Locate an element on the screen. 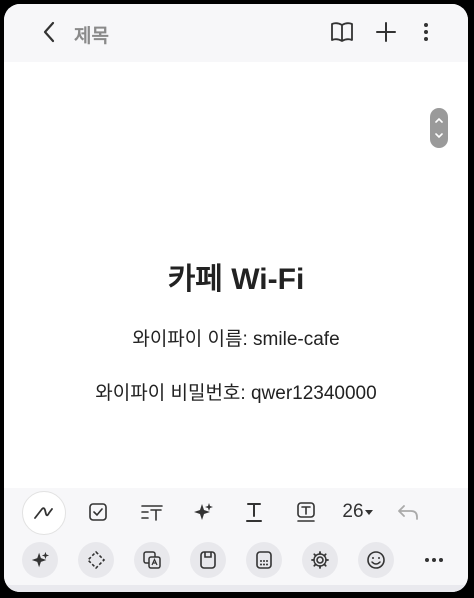 This screenshot has height=598, width=474. wifi-name-line: 와이파이 이름: smile-cafe is located at coordinates (236, 337).